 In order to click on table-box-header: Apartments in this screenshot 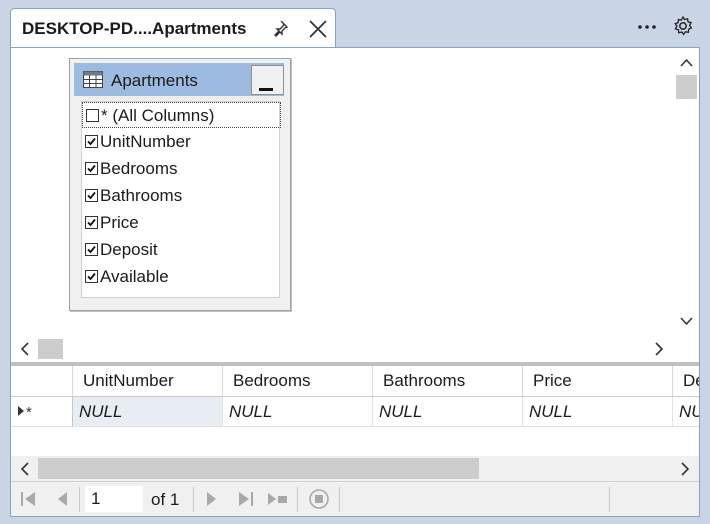, I will do `click(179, 79)`.